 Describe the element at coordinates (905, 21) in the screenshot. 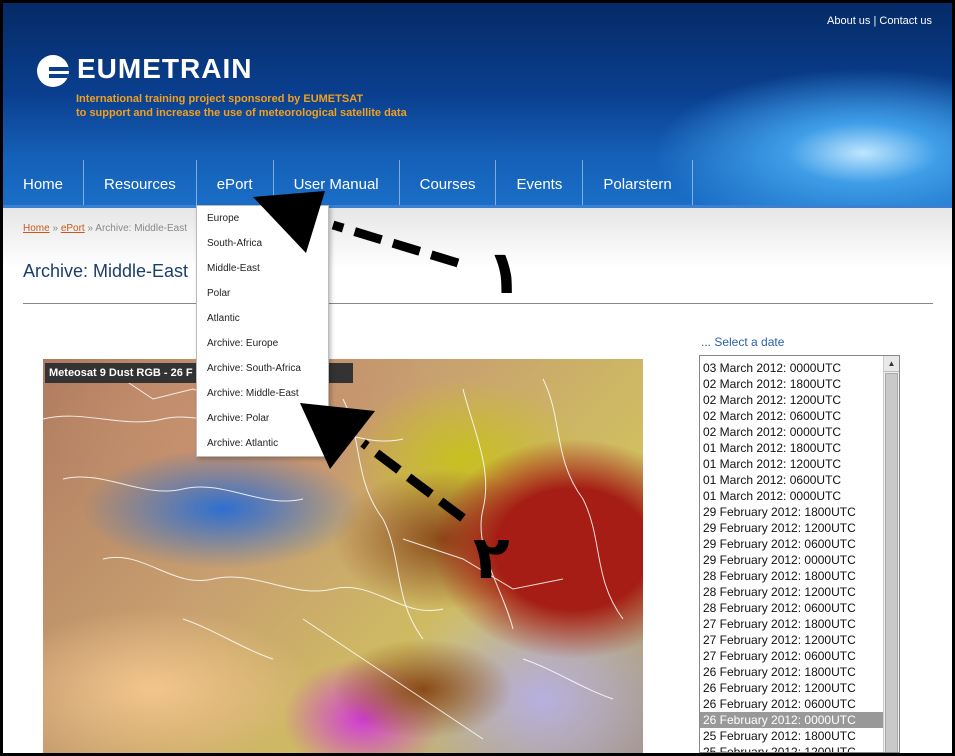

I see `contact-us-link: Contact us` at that location.